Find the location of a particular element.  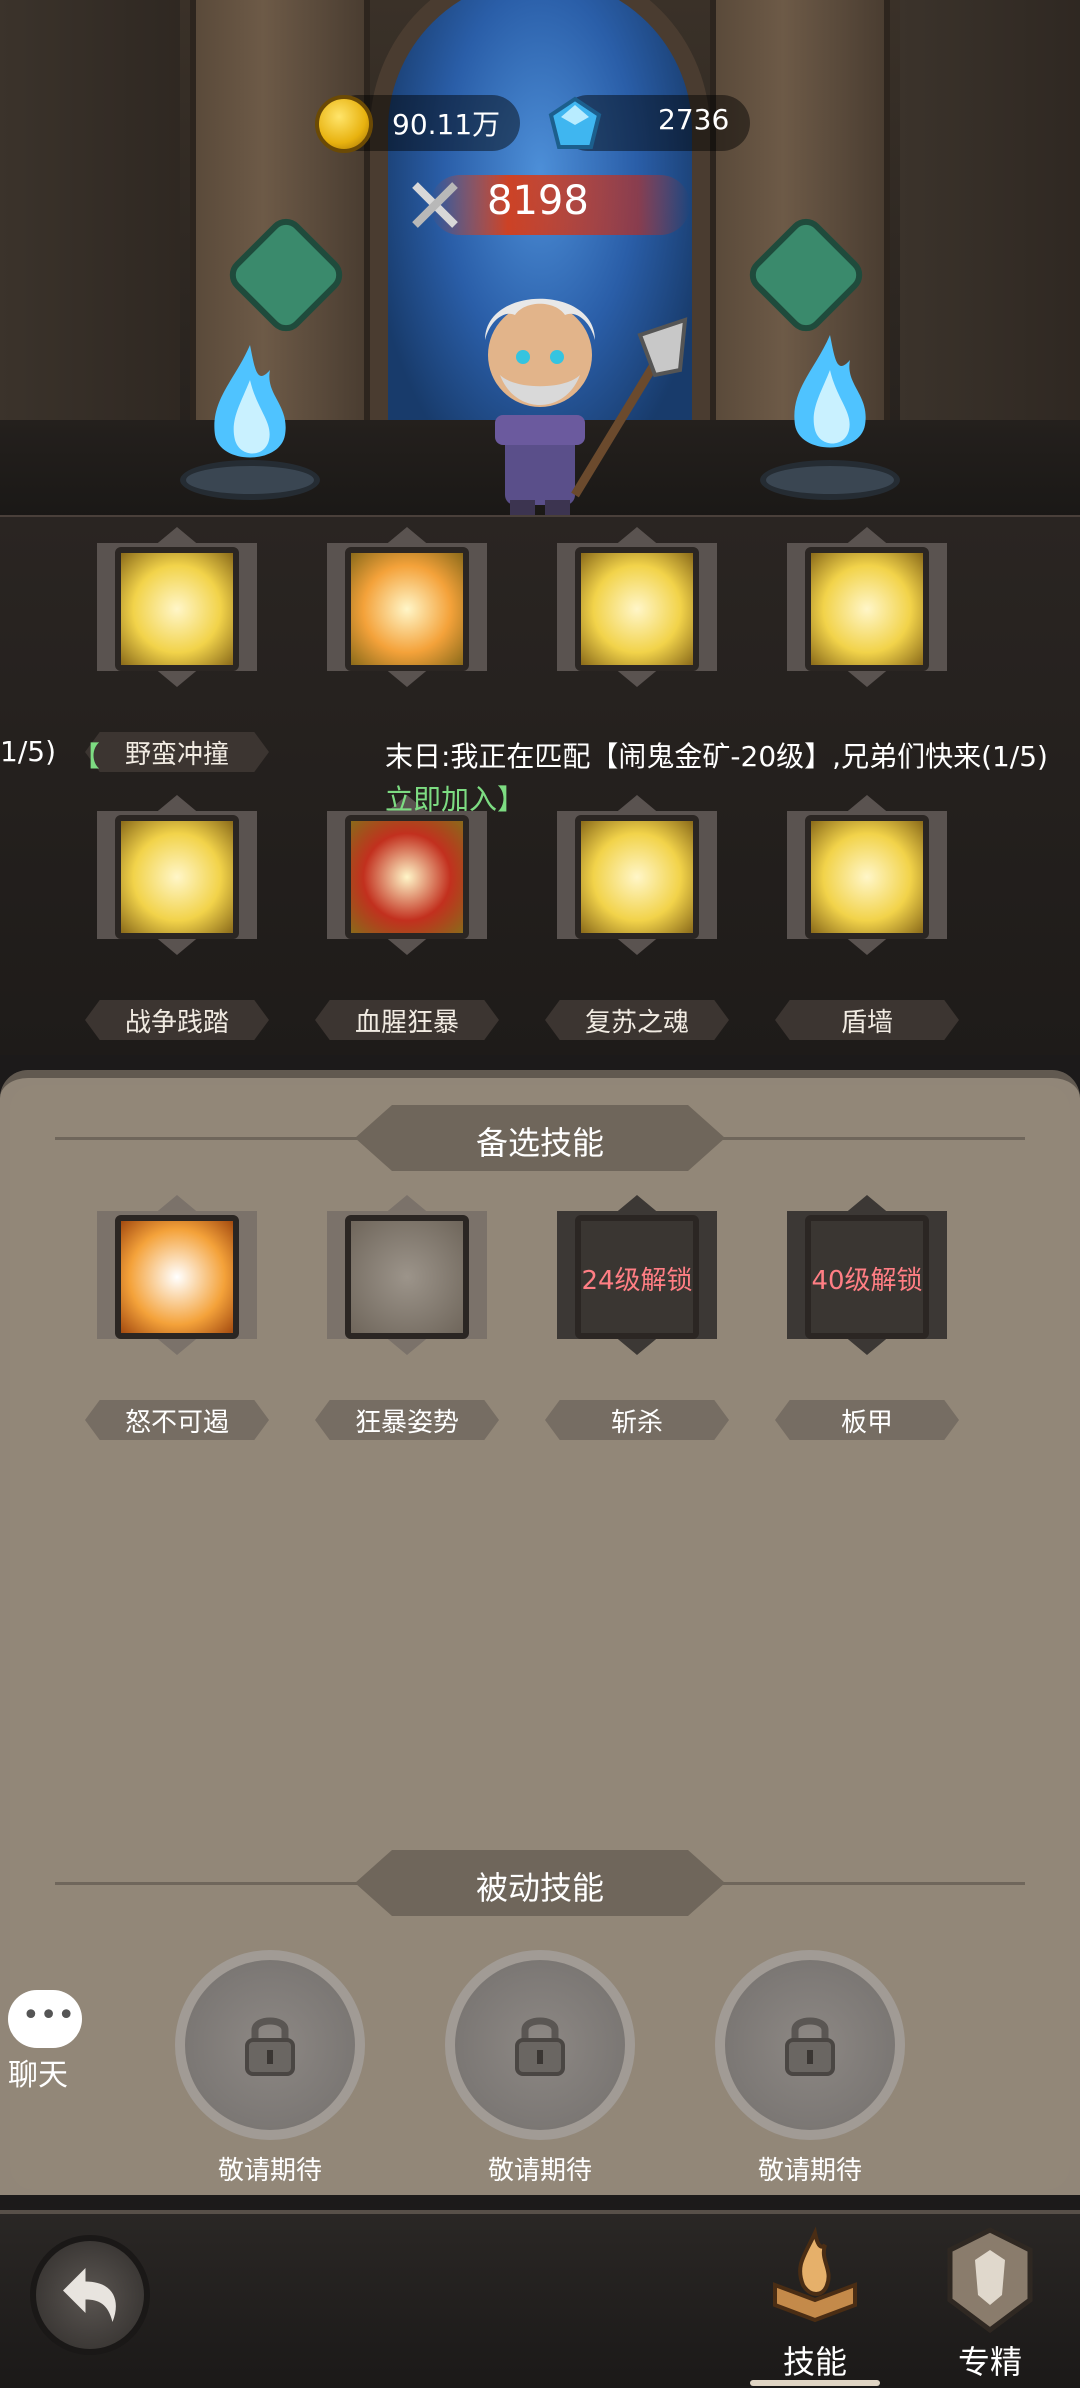

equipped-skill-slot: 战争践踏 is located at coordinates (177, 917).